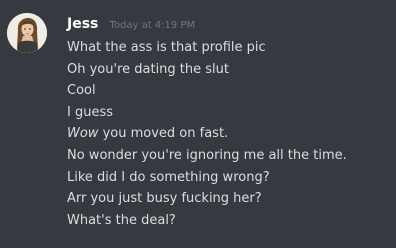 This screenshot has width=396, height=248. I want to click on username: Jess, so click(82, 24).